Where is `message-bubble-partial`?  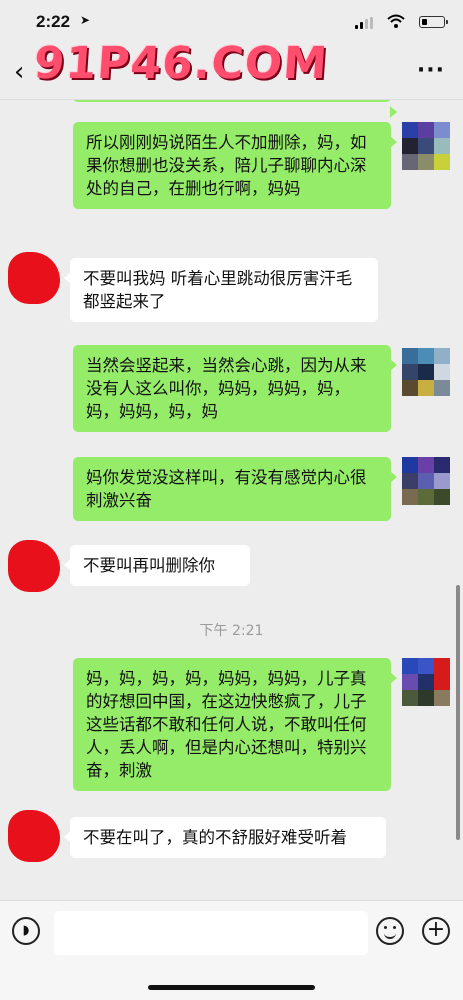 message-bubble-partial is located at coordinates (235, 109).